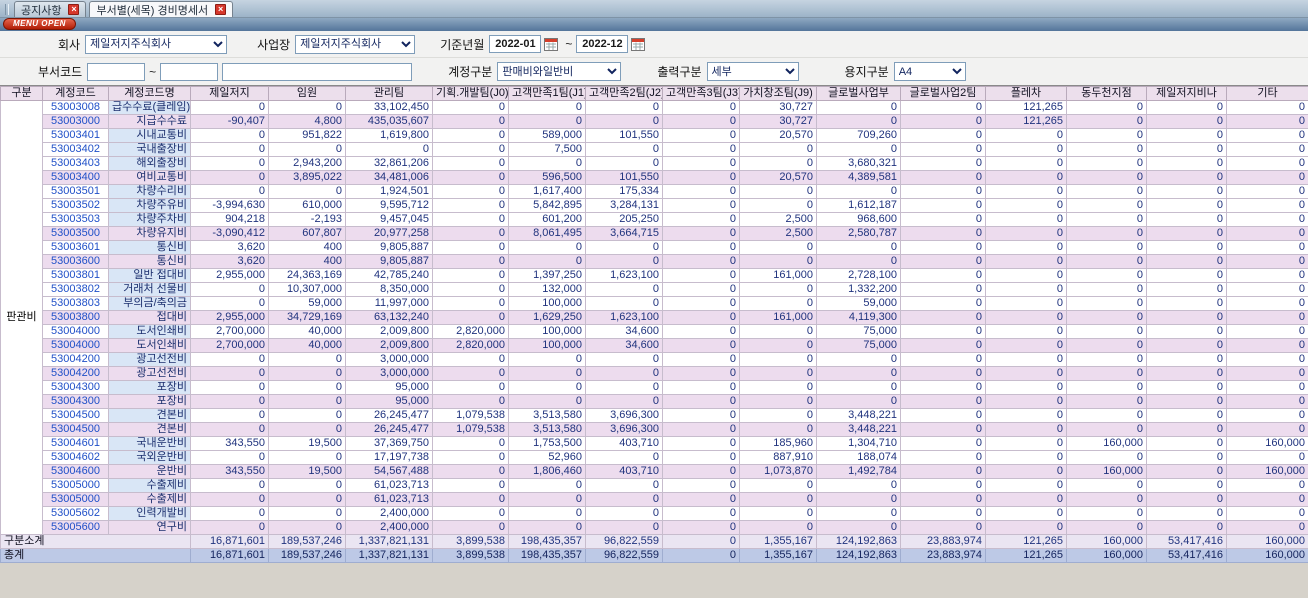  What do you see at coordinates (462, 44) in the screenshot?
I see `period-label: 기준년월` at bounding box center [462, 44].